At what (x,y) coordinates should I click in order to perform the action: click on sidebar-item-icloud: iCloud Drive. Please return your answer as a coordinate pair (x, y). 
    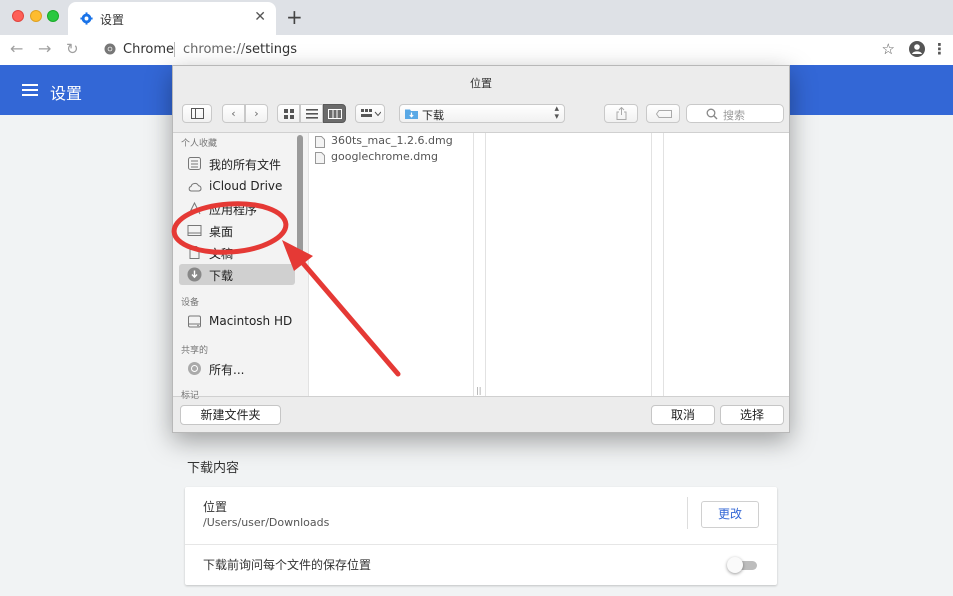
    Looking at the image, I should click on (237, 186).